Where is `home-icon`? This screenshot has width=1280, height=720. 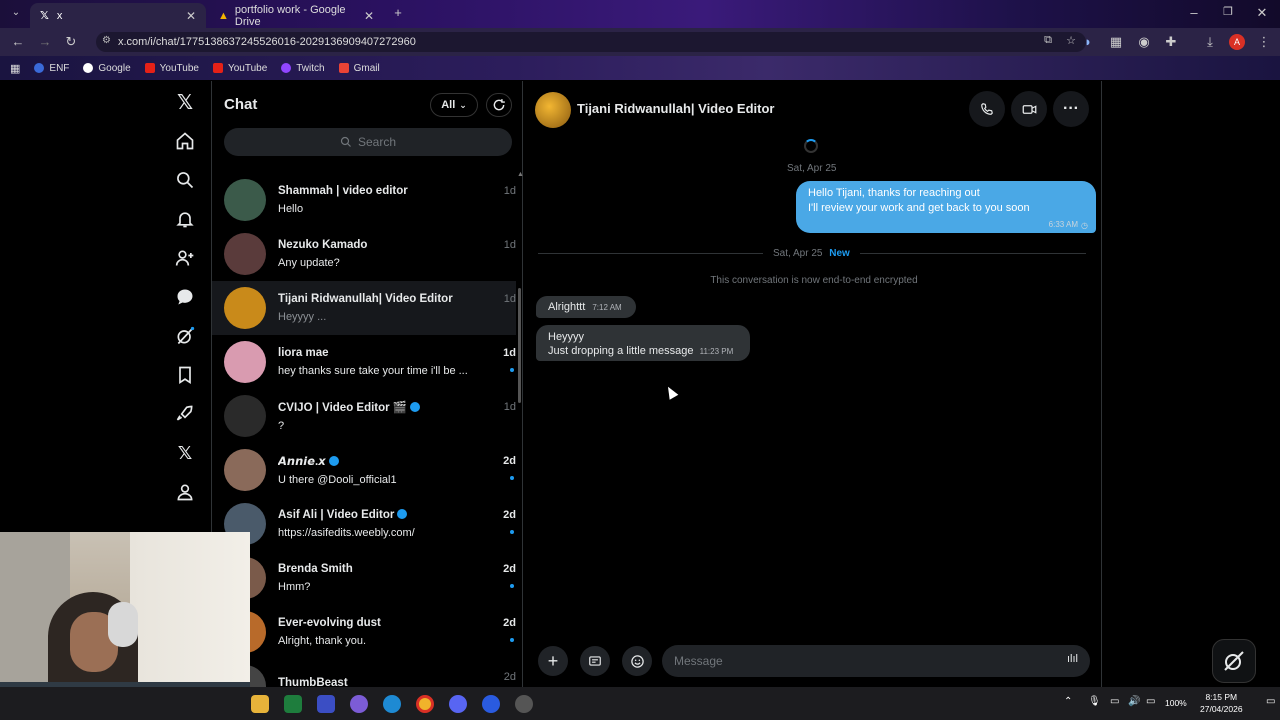 home-icon is located at coordinates (185, 141).